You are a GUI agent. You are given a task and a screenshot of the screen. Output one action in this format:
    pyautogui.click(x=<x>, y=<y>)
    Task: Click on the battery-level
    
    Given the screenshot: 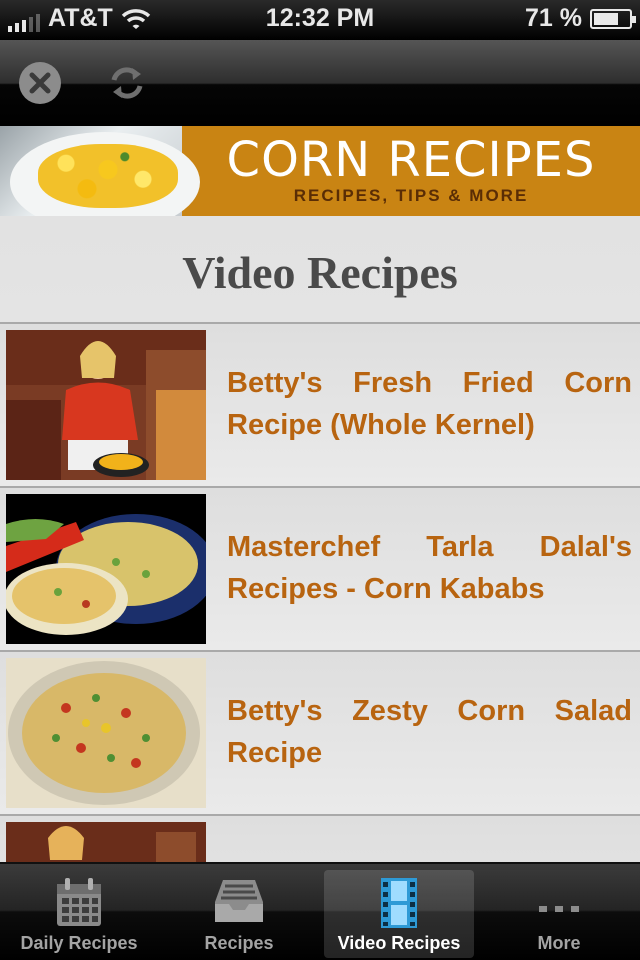 What is the action you would take?
    pyautogui.click(x=606, y=18)
    